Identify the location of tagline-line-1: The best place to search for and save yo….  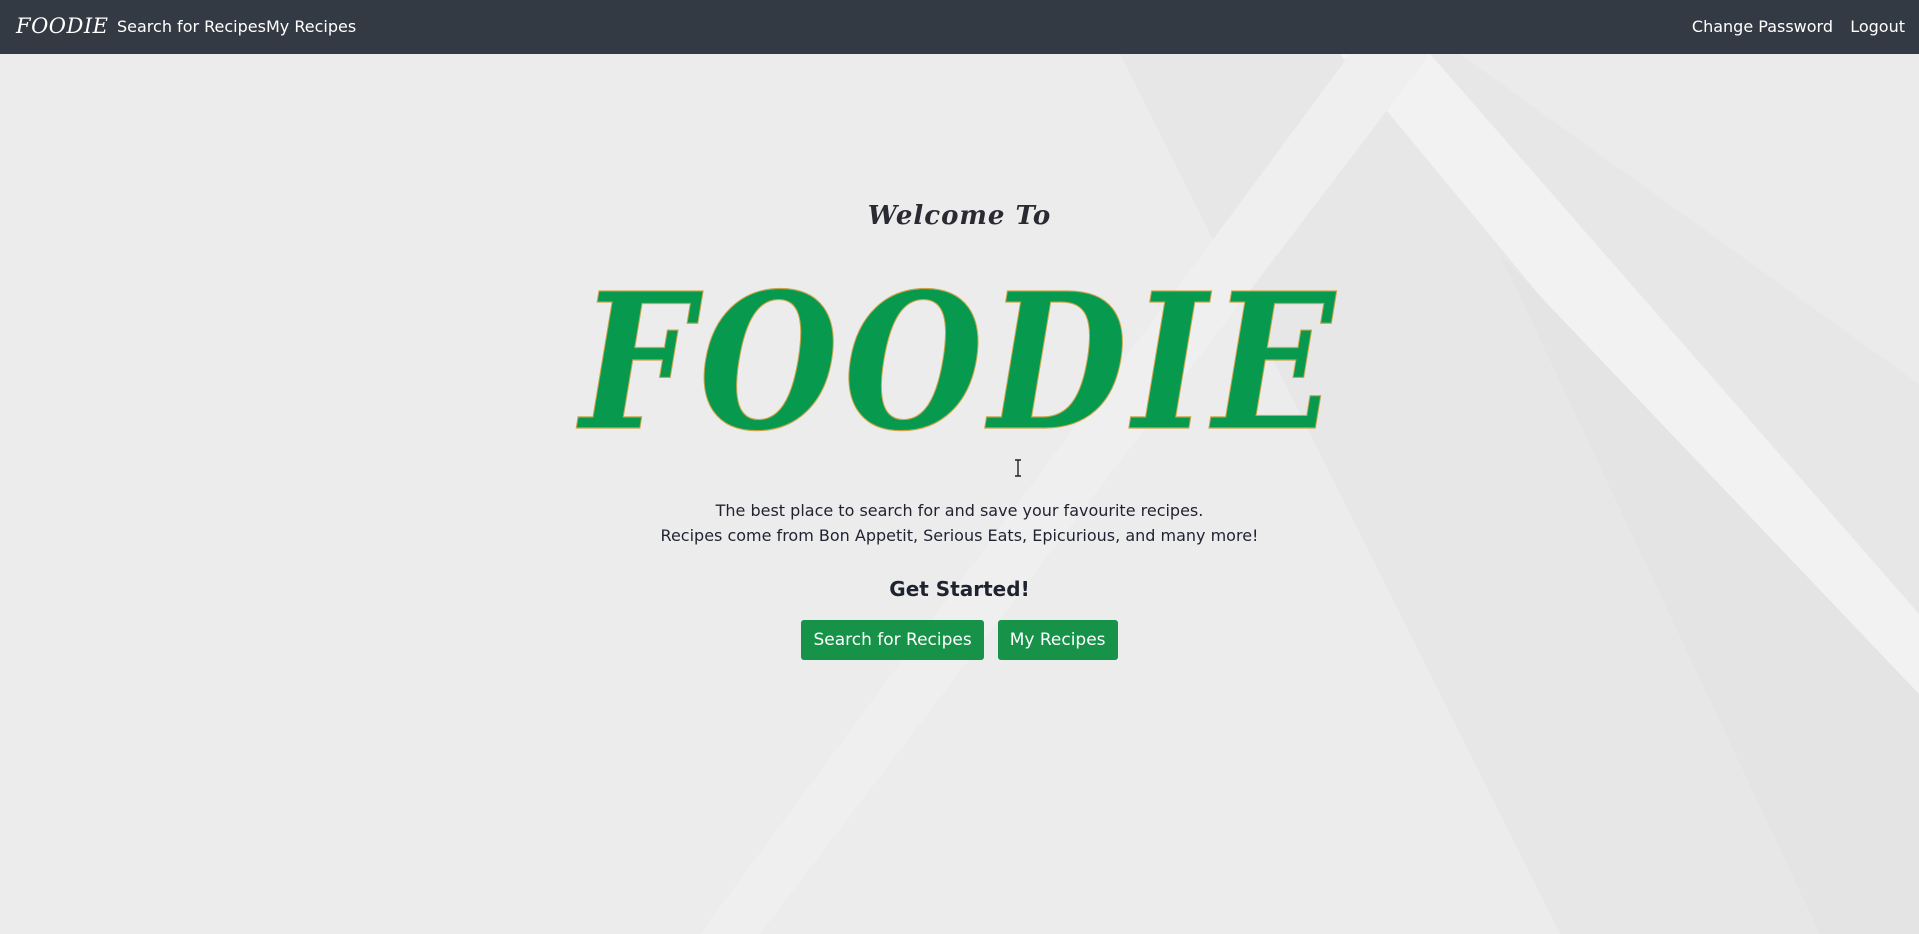
(959, 510).